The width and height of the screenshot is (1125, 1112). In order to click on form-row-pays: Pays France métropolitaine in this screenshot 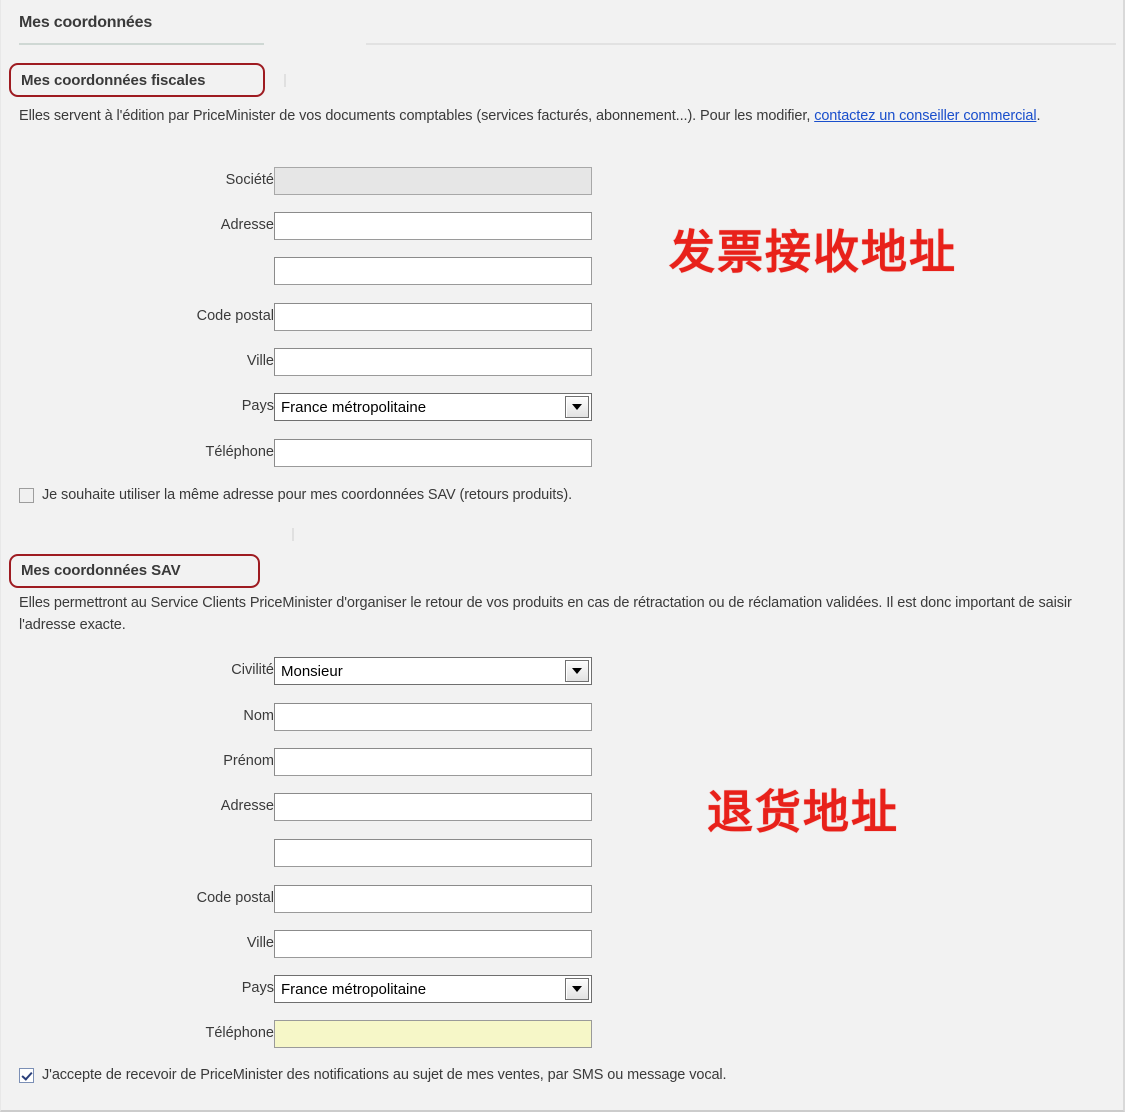, I will do `click(301, 408)`.